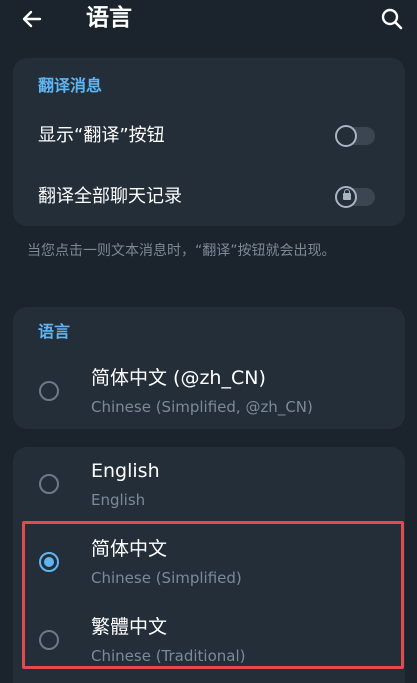  What do you see at coordinates (32, 19) in the screenshot?
I see `arrow-left-icon` at bounding box center [32, 19].